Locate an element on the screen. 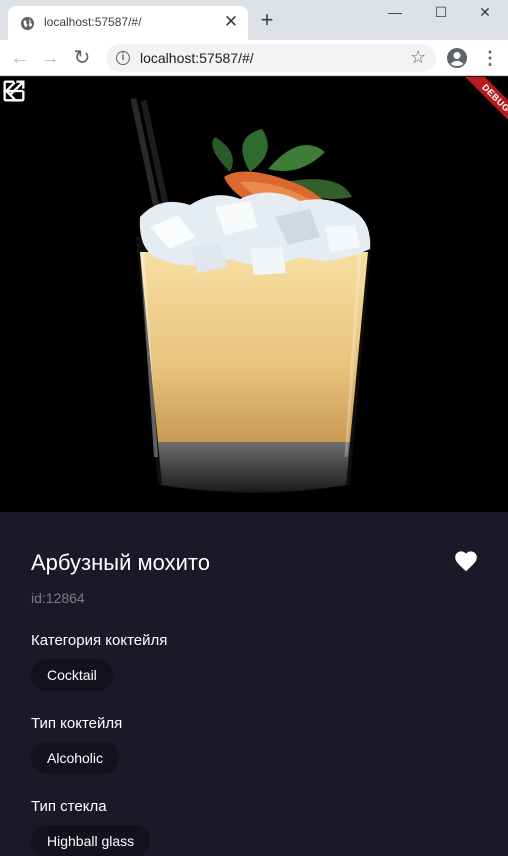 This screenshot has height=856, width=508. browser-toolbar: ← → ↻ i localhost:57587/#/ ☆ ⋮ is located at coordinates (254, 58).